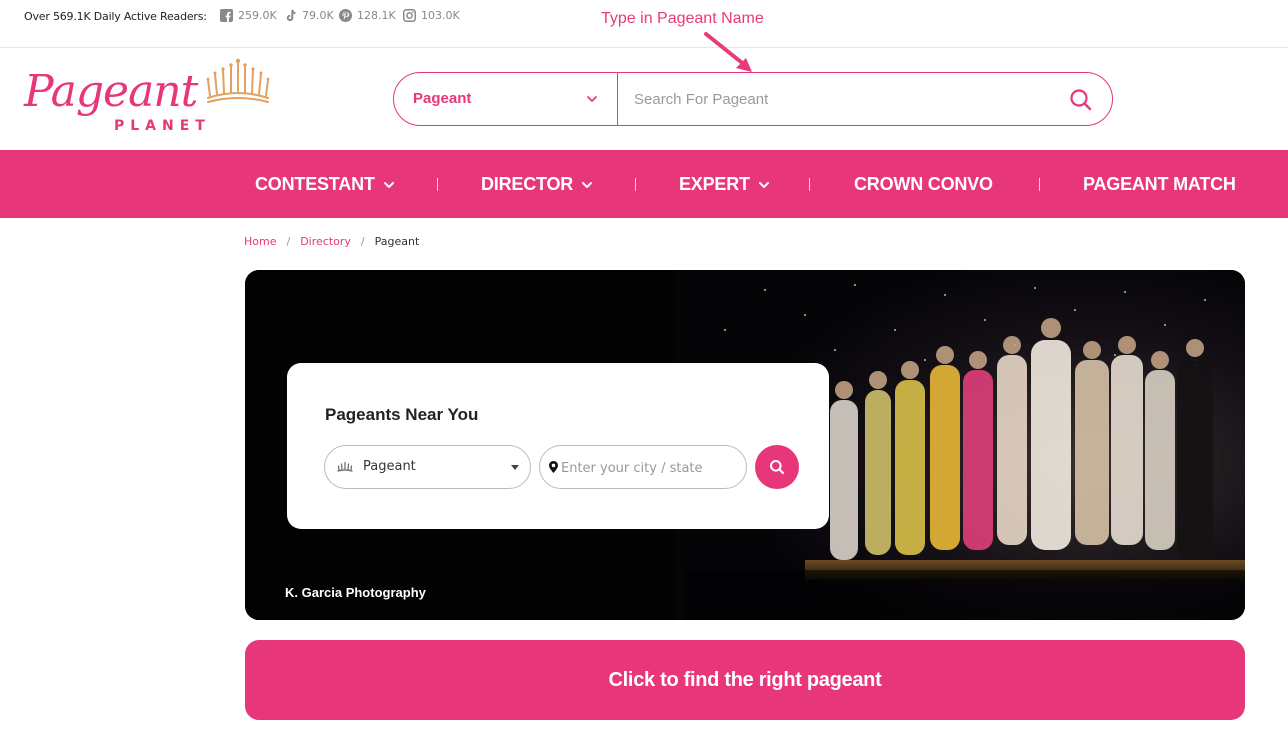 The height and width of the screenshot is (731, 1288). Describe the element at coordinates (315, 184) in the screenshot. I see `nav-contestant-label: CONTESTANT` at that location.